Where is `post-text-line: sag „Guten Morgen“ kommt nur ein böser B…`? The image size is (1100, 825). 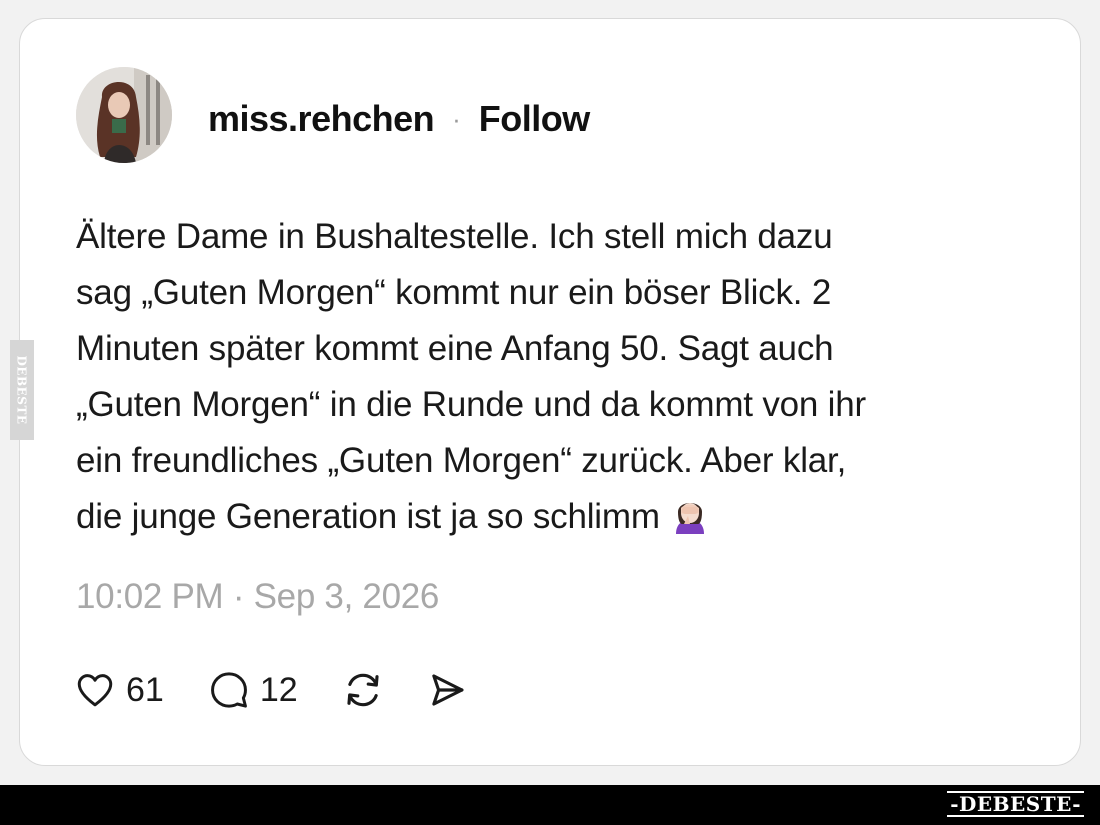 post-text-line: sag „Guten Morgen“ kommt nur ein böser B… is located at coordinates (454, 292).